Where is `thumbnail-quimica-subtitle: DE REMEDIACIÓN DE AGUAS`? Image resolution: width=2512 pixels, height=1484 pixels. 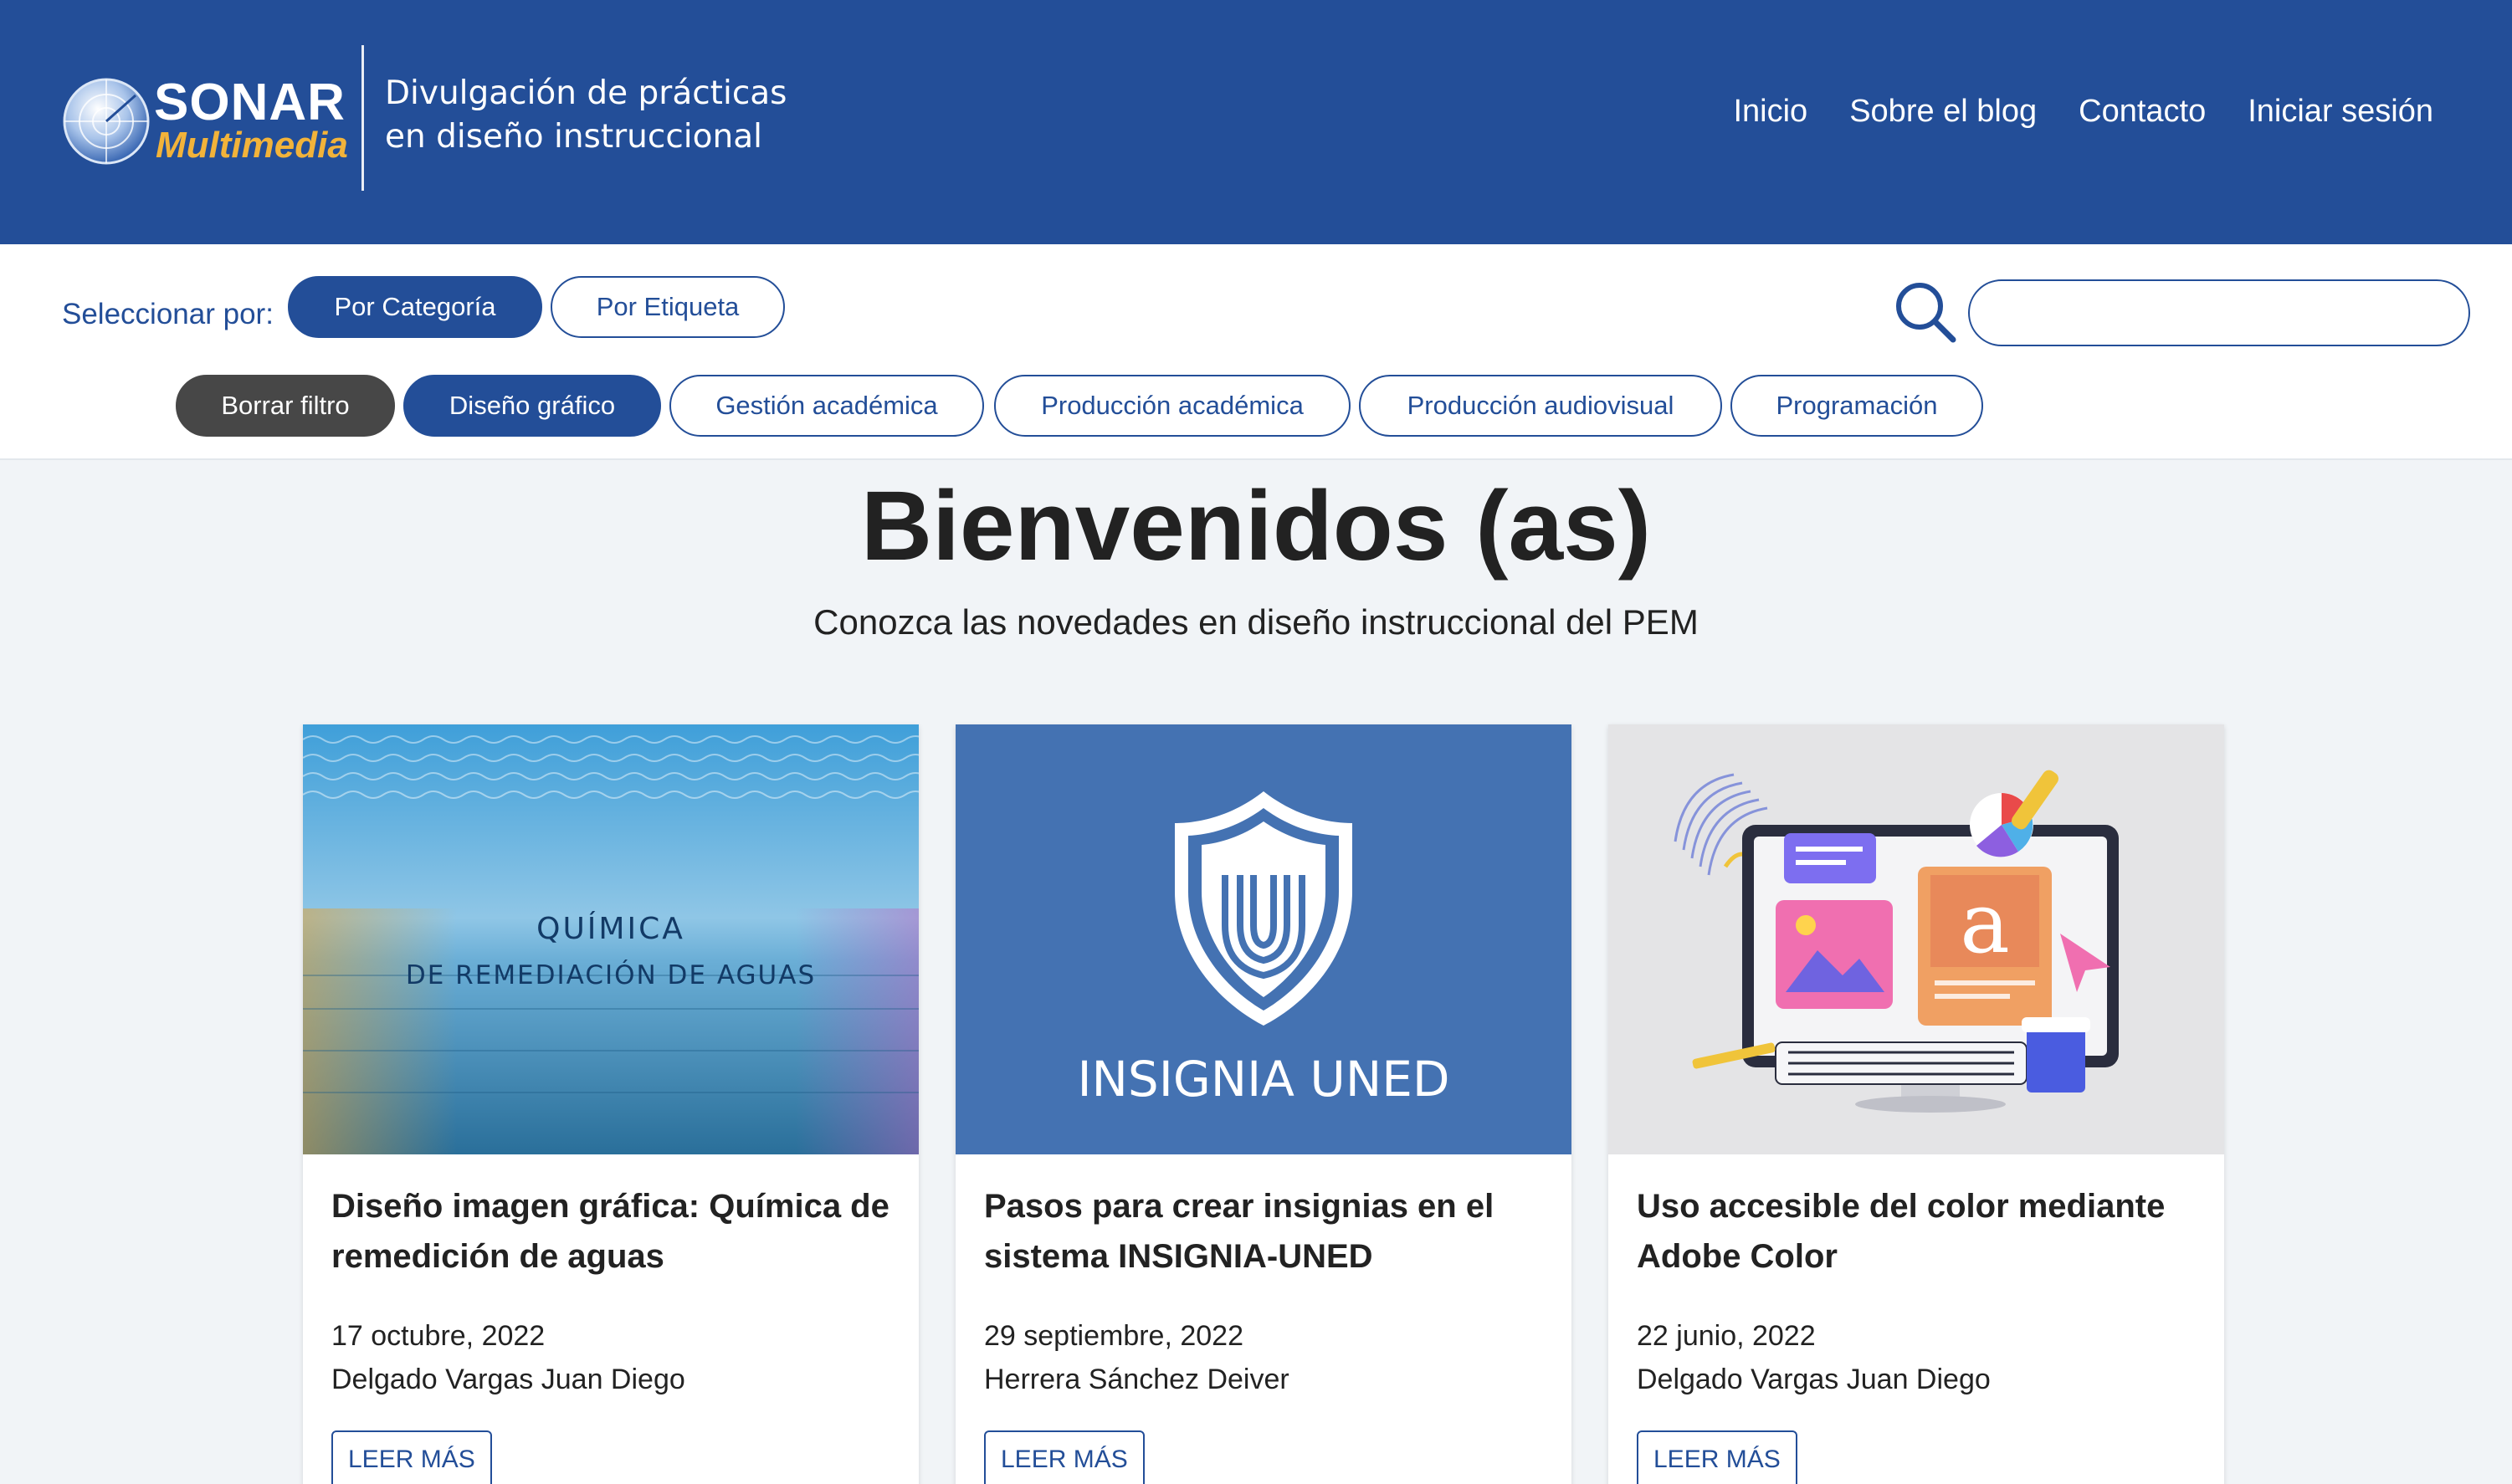
thumbnail-quimica-subtitle: DE REMEDIACIÓN DE AGUAS is located at coordinates (611, 974).